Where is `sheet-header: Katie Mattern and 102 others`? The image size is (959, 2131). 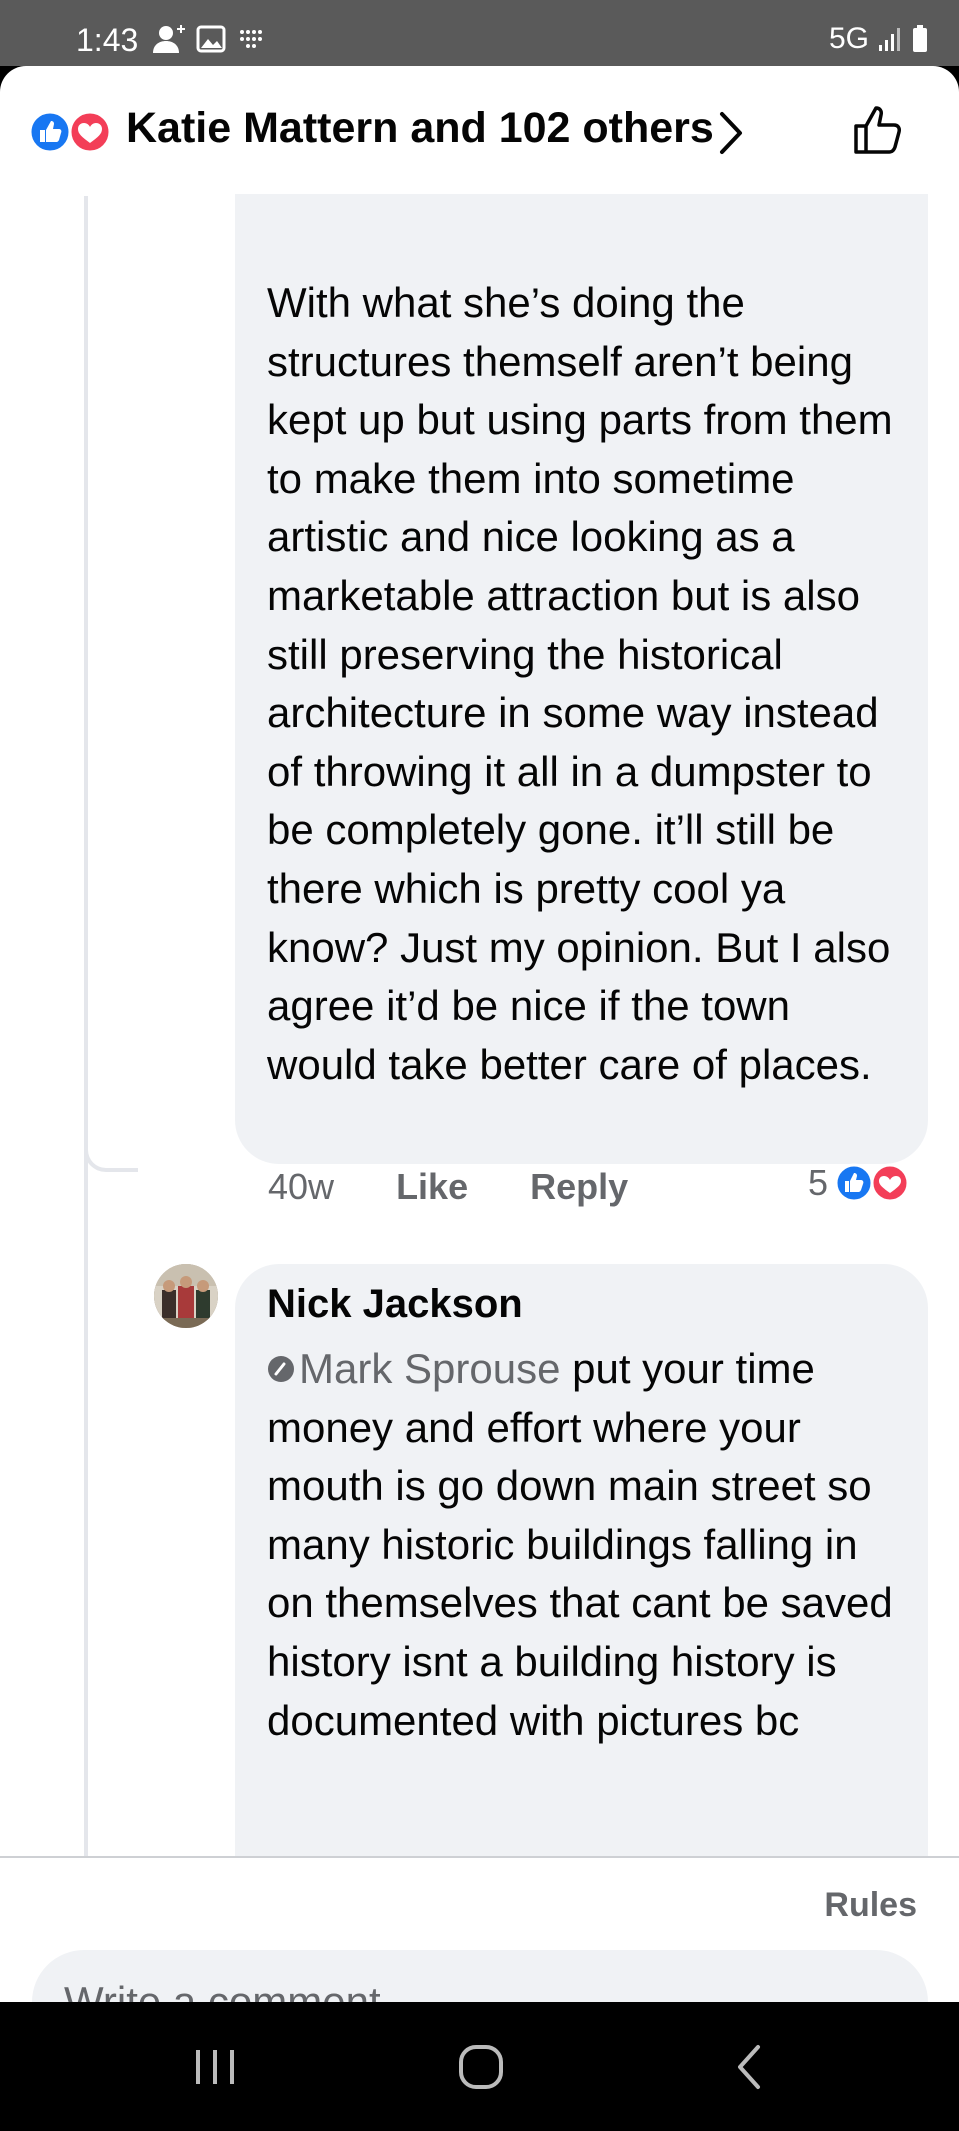 sheet-header: Katie Mattern and 102 others is located at coordinates (479, 130).